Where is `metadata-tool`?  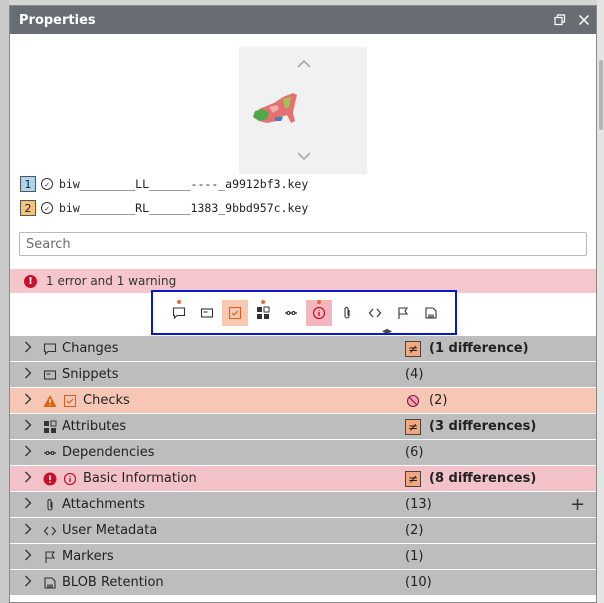 metadata-tool is located at coordinates (375, 313).